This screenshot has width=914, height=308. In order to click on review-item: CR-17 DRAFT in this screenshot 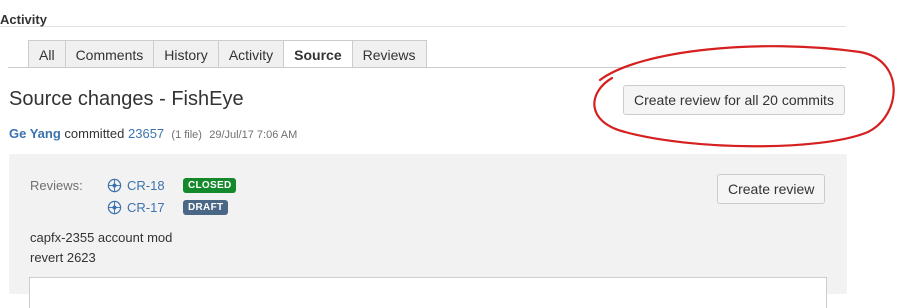, I will do `click(168, 207)`.